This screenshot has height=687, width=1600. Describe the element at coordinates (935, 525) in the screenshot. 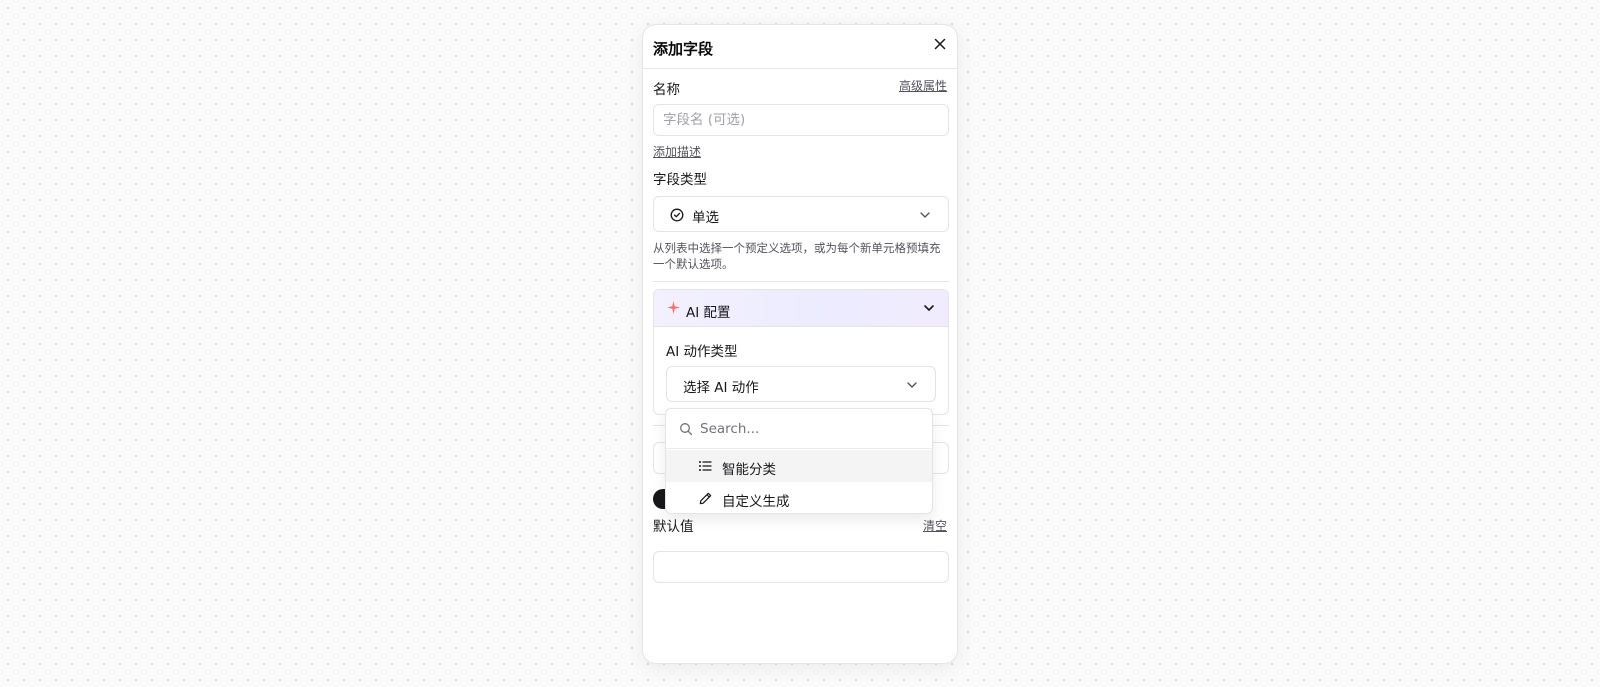

I see `clear-link: 清空` at that location.